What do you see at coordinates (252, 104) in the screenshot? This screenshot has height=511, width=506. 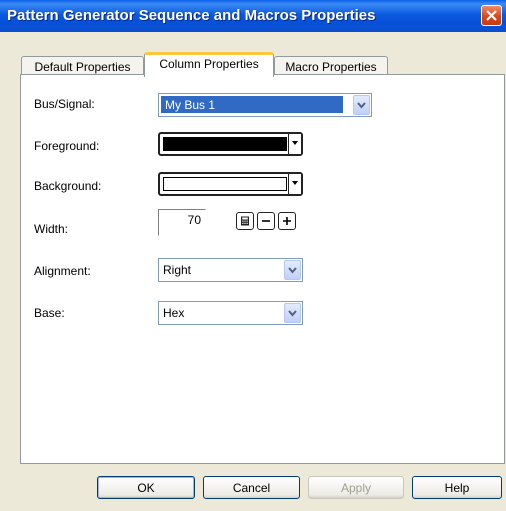 I see `bus-signal-value: My Bus 1` at bounding box center [252, 104].